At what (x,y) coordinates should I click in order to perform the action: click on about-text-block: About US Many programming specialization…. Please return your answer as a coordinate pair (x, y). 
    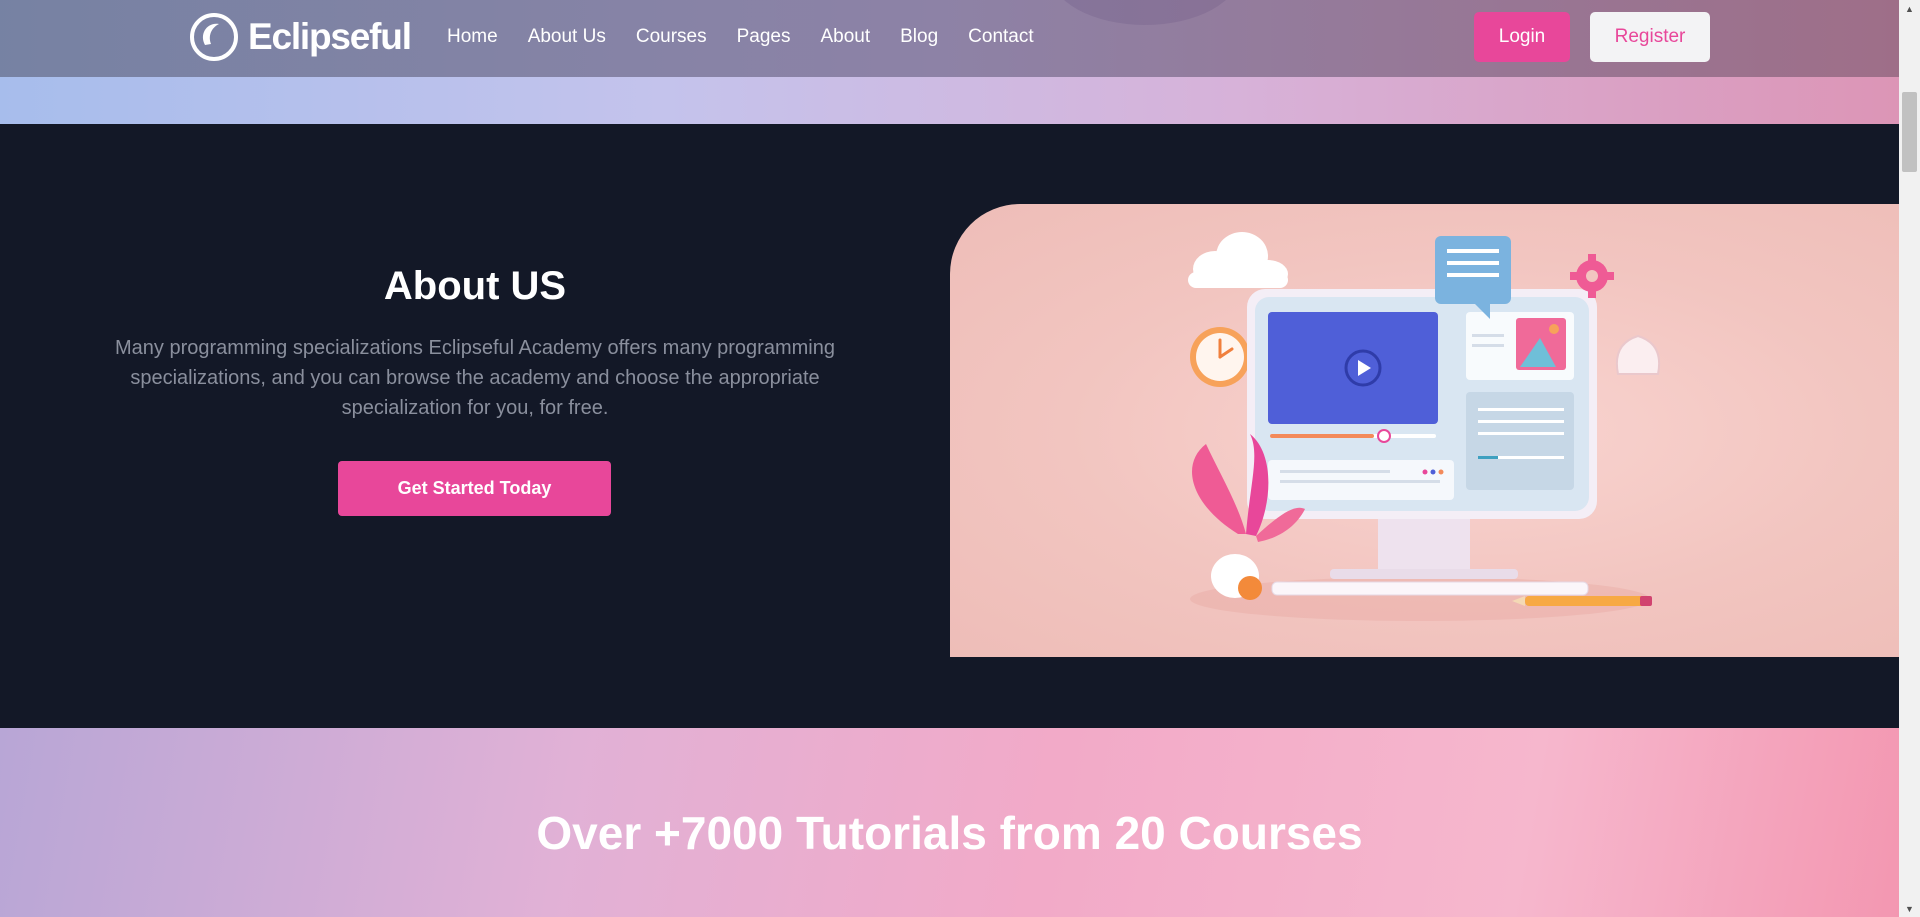
    Looking at the image, I should click on (475, 343).